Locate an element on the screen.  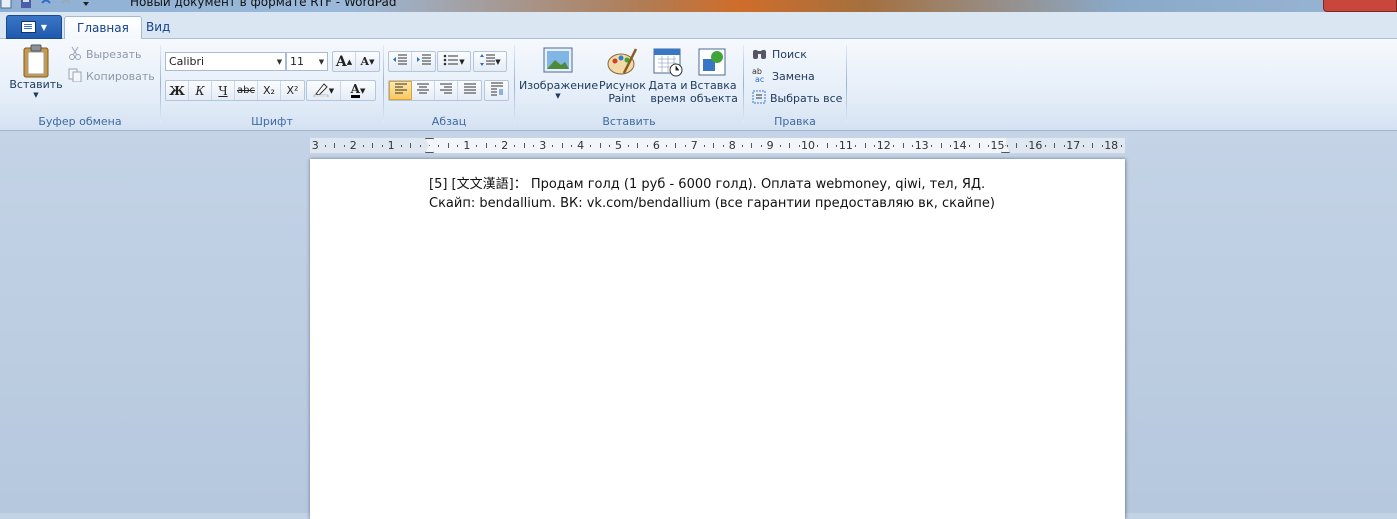
insert-object-button: Вставка объекта is located at coordinates (714, 76).